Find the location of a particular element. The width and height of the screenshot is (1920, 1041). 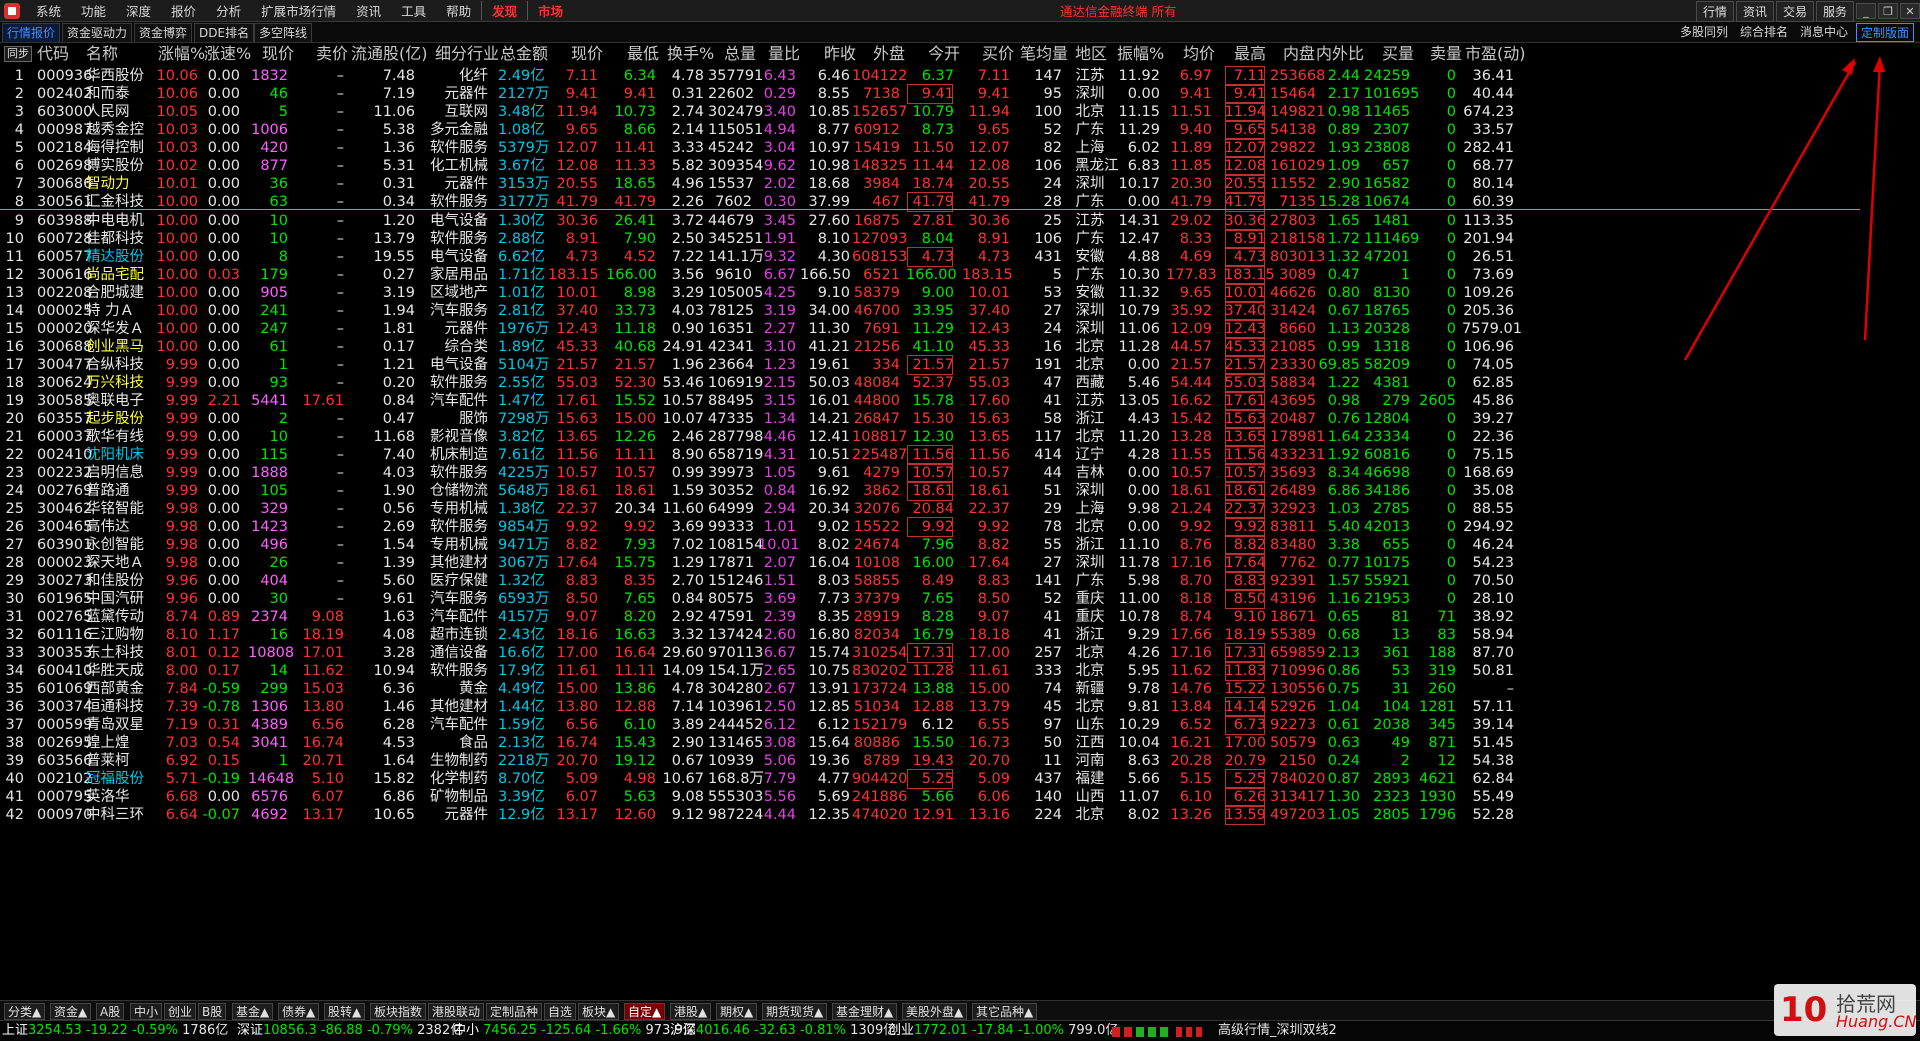

menu-tools: 工具 is located at coordinates (413, 10).